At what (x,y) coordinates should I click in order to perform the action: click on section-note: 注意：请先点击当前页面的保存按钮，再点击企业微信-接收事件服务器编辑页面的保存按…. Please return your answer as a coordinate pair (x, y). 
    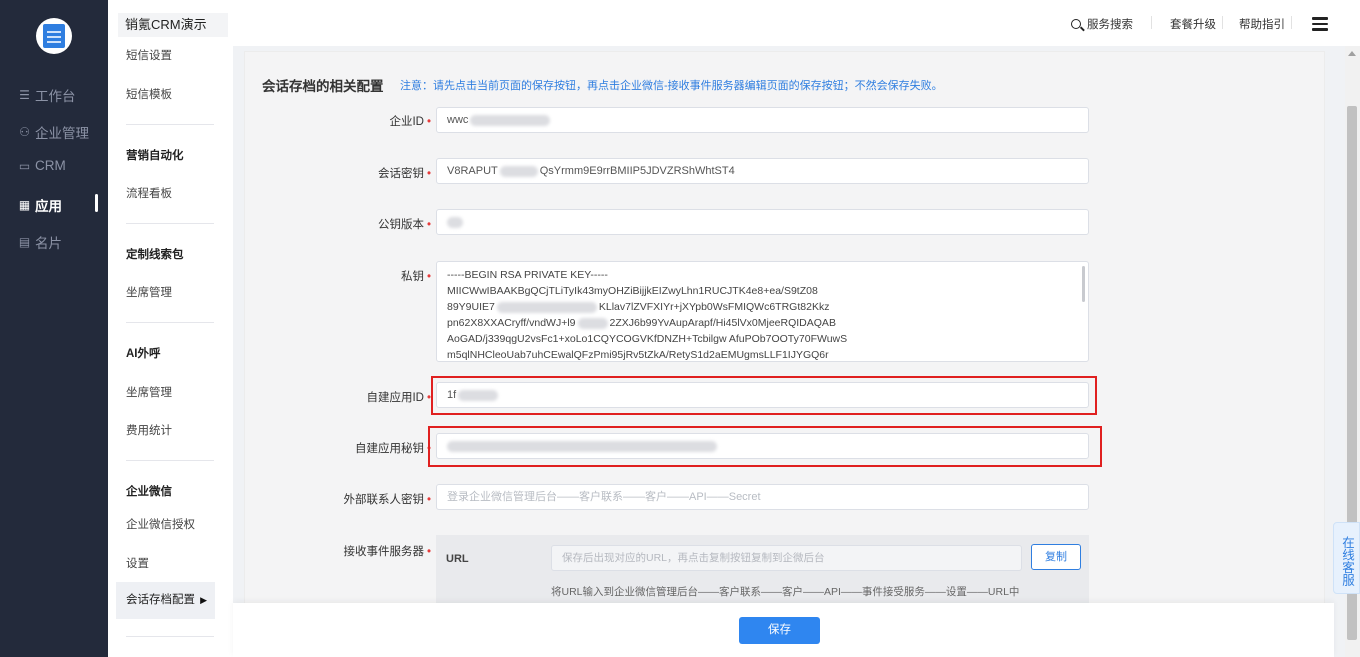
    Looking at the image, I should click on (671, 86).